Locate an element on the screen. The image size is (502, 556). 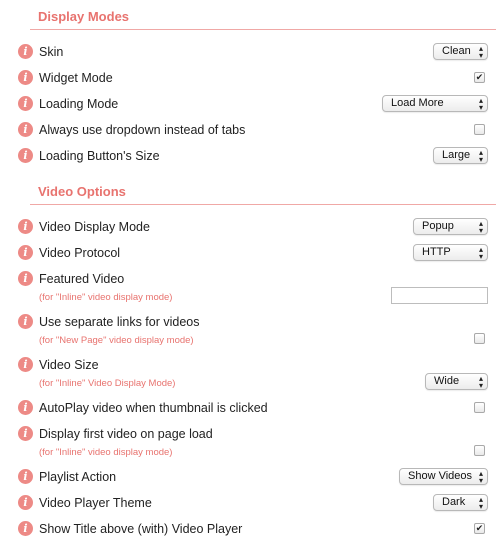
video-size-select: Wide ▴ ▾ is located at coordinates (456, 381).